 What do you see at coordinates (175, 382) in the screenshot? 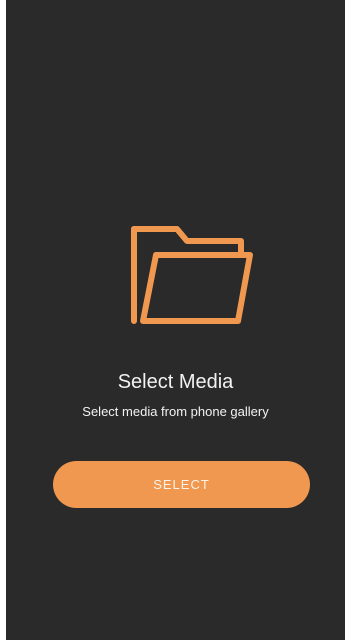
I see `page-title: Select Media` at bounding box center [175, 382].